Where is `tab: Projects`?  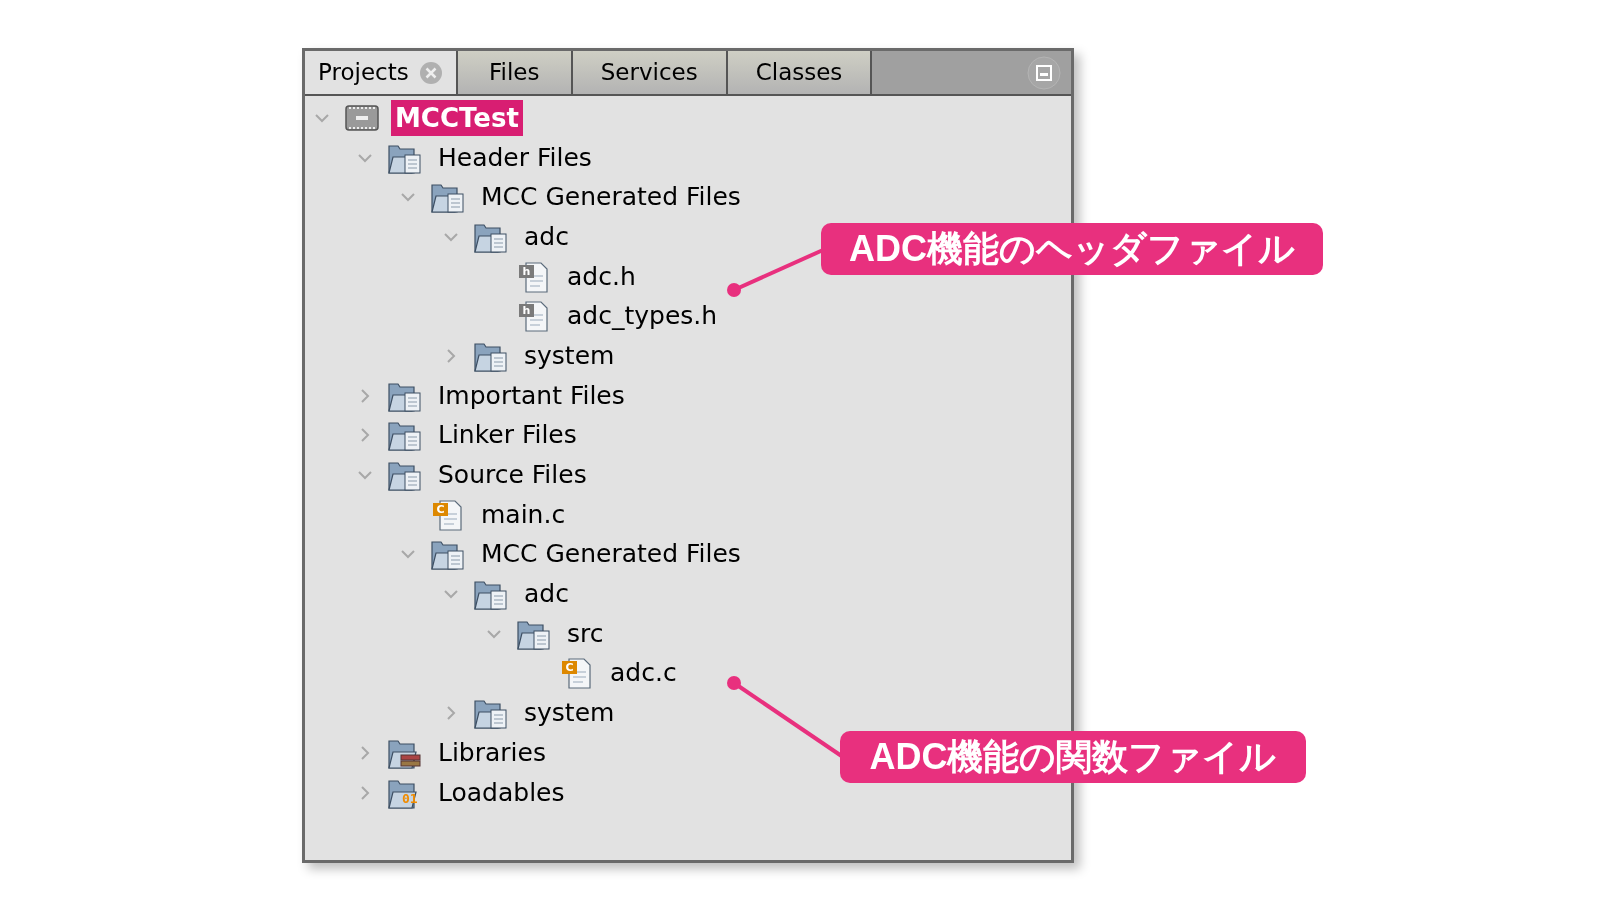 tab: Projects is located at coordinates (381, 72).